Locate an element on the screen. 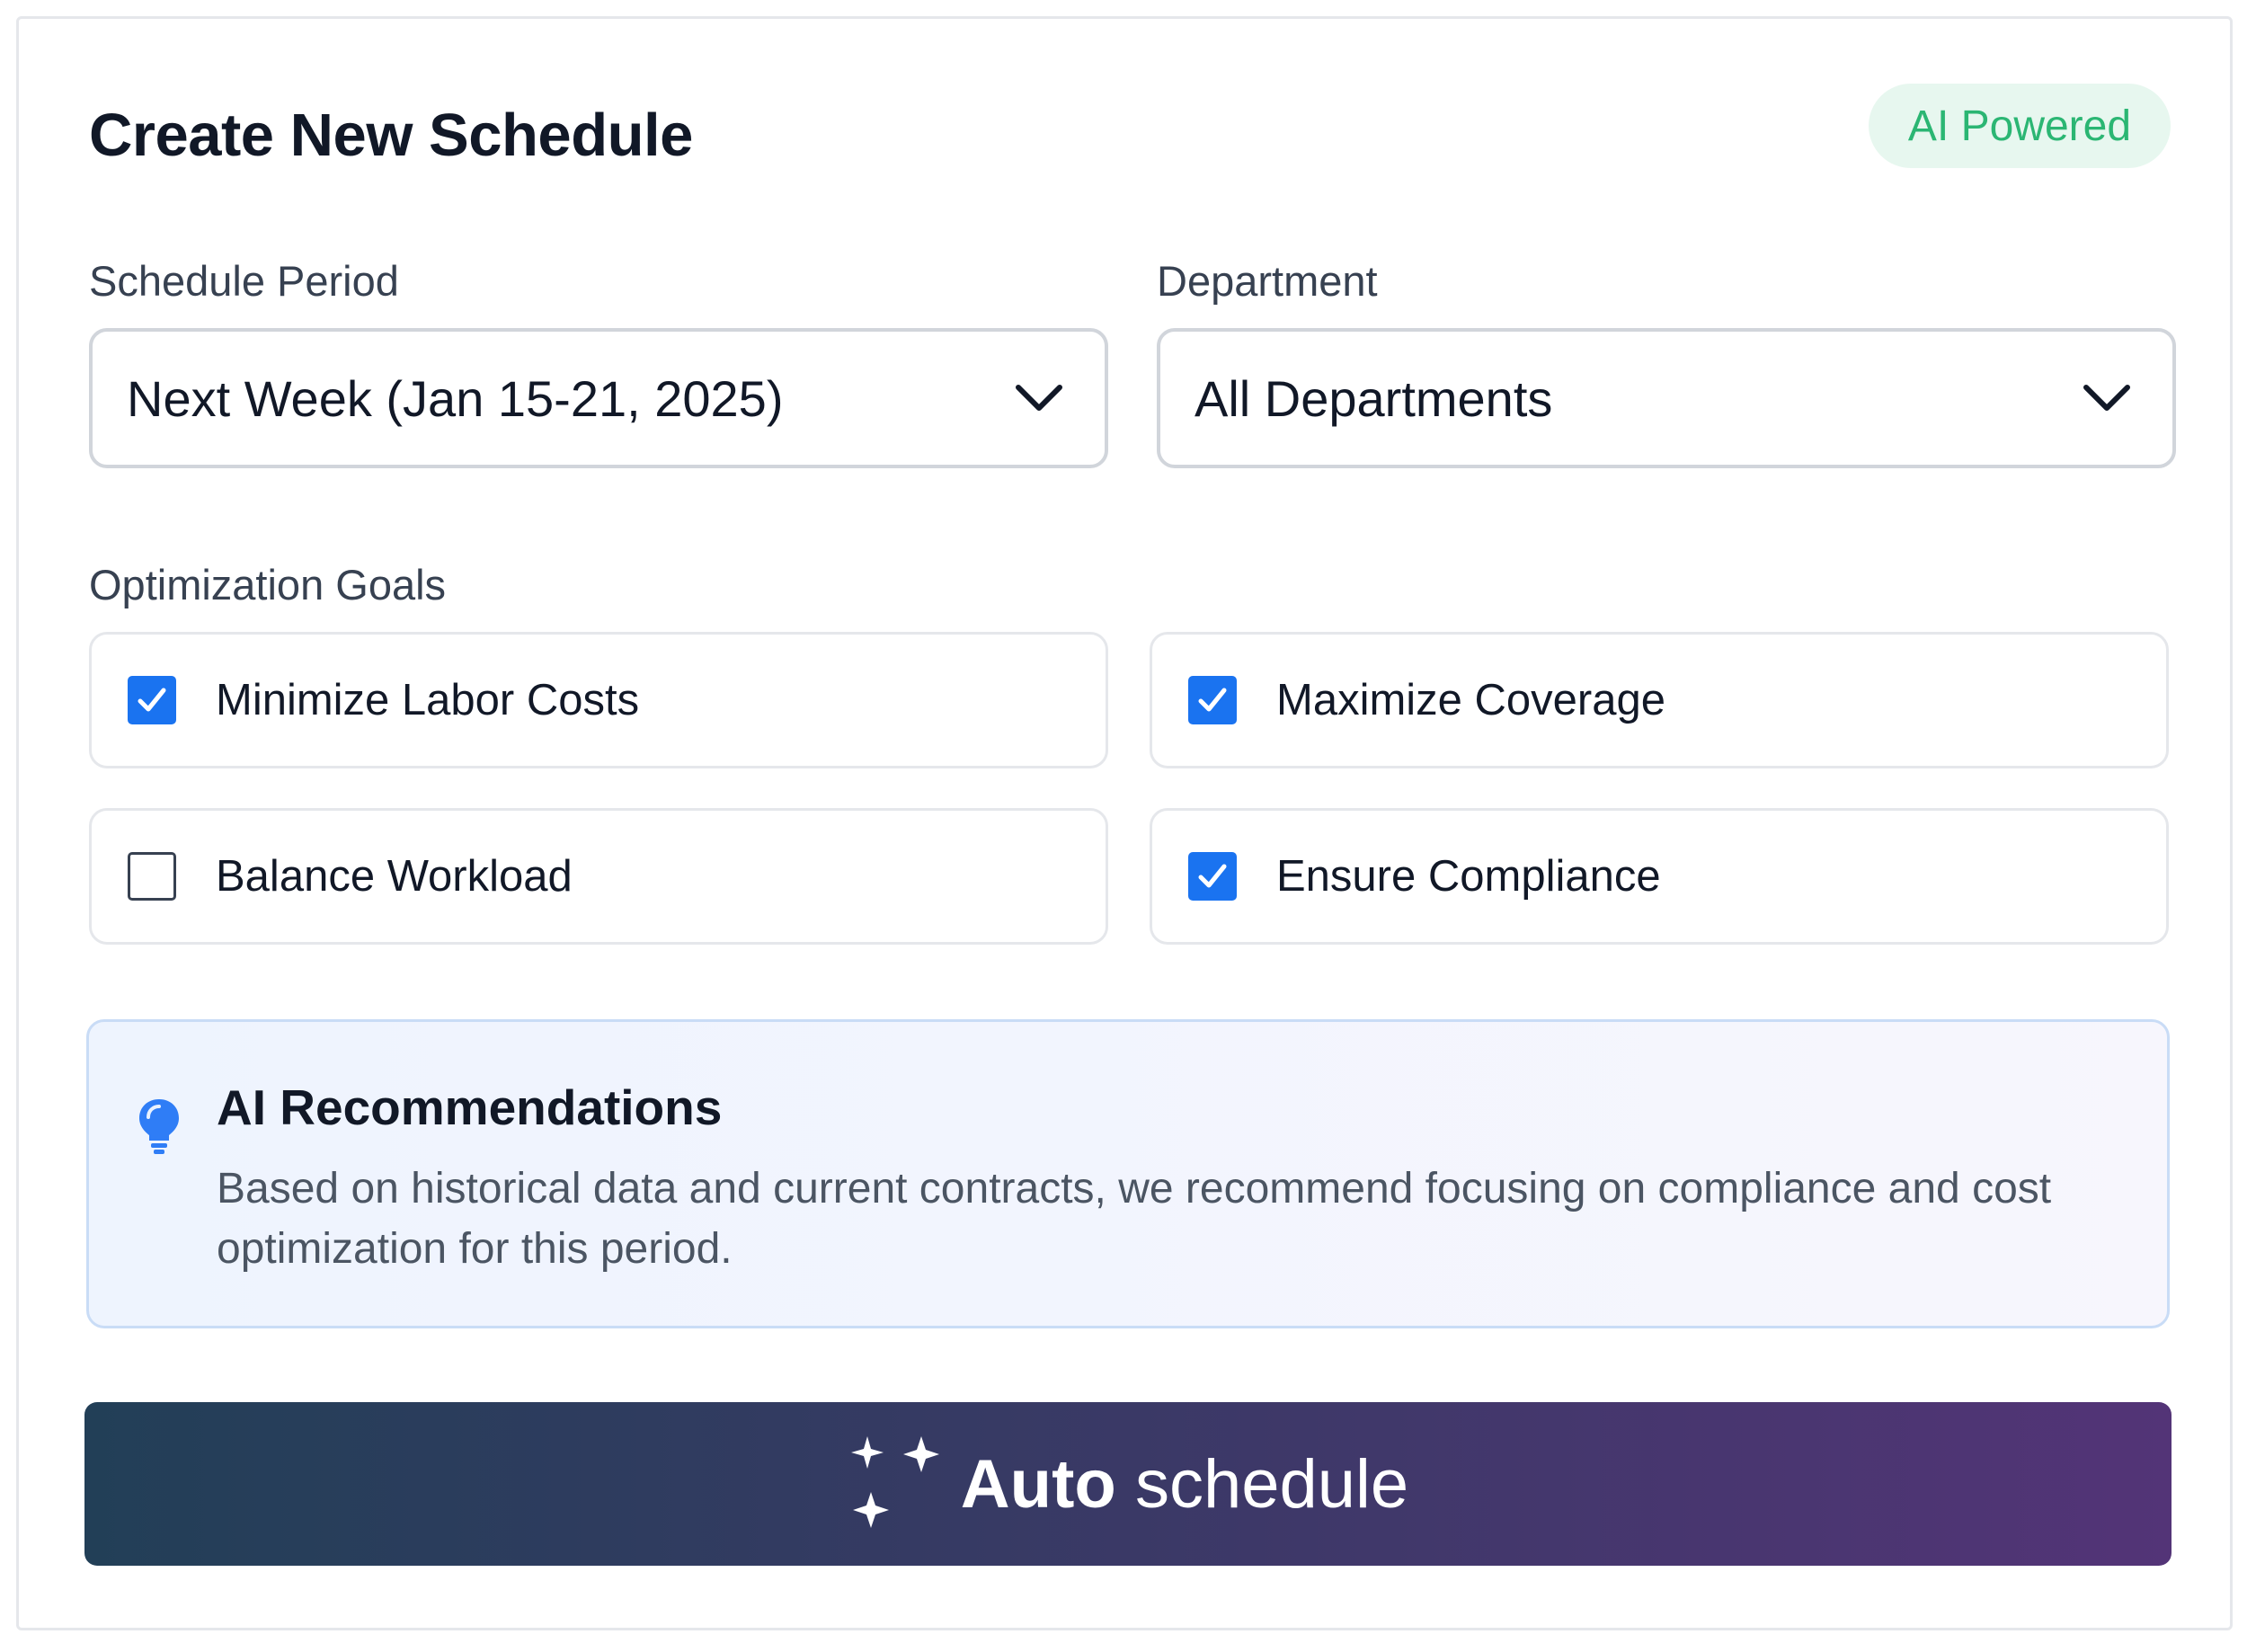 Image resolution: width=2247 pixels, height=1652 pixels. schedule-period-label: Schedule Period is located at coordinates (244, 281).